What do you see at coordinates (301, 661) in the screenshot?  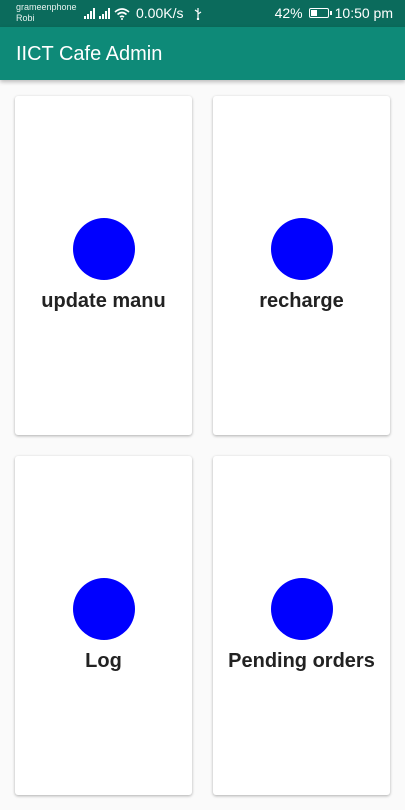 I see `card-label: Pending orders` at bounding box center [301, 661].